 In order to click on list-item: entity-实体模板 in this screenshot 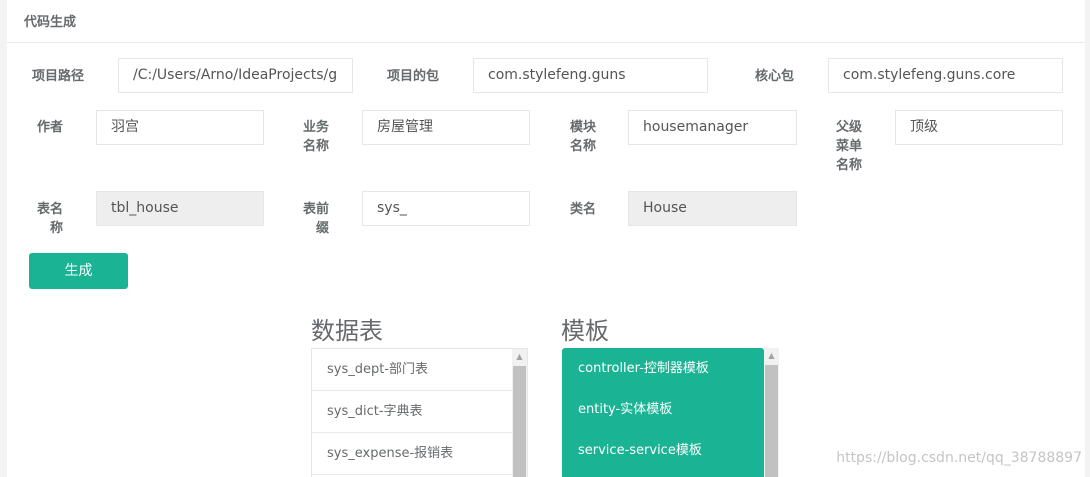, I will do `click(663, 409)`.